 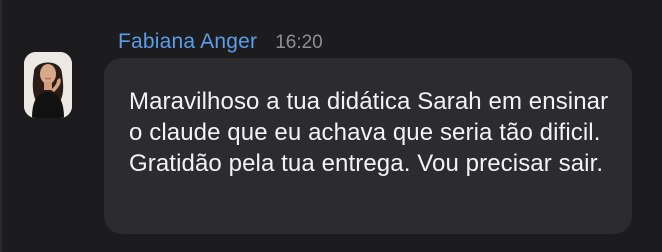 I want to click on message-timestamp: 16:20, so click(x=299, y=42).